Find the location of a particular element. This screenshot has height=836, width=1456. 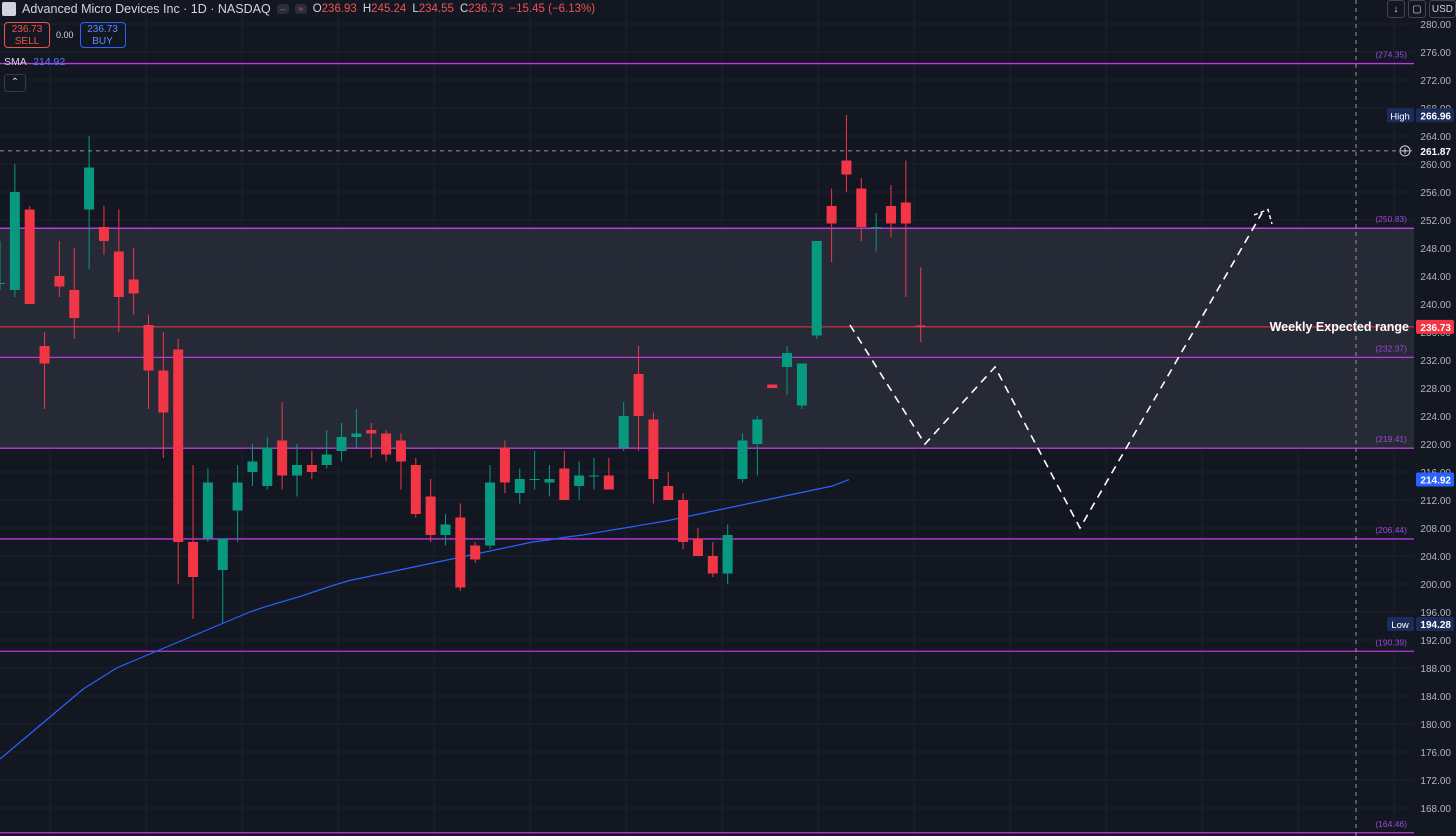

axis-tick-label: 272.00 is located at coordinates (1435, 81).